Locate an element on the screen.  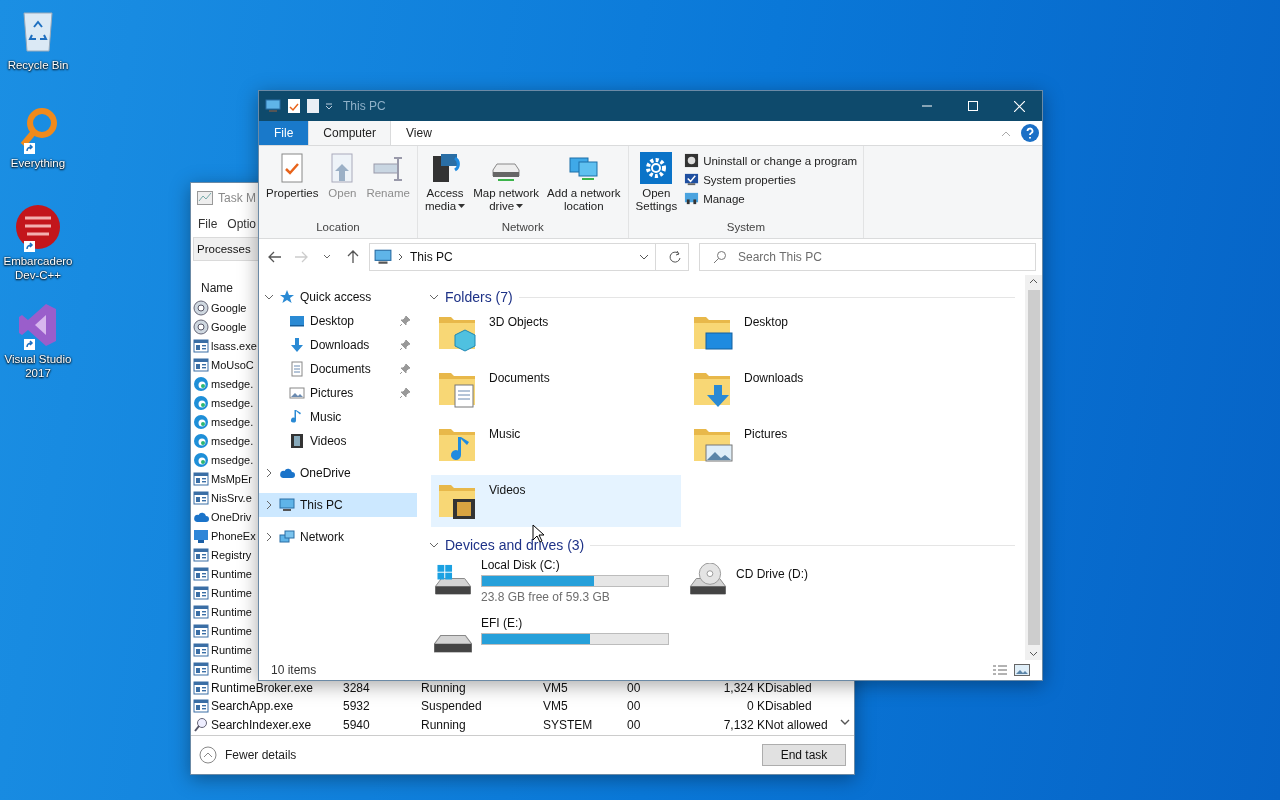
dropdown-icon is located at coordinates (644, 257).